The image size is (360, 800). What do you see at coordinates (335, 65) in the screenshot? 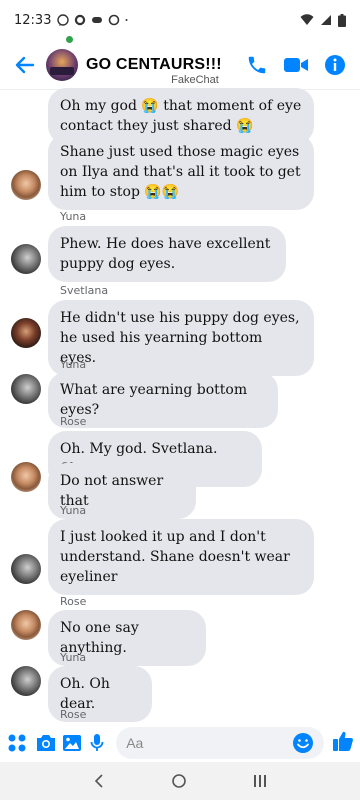
I see `info-icon` at bounding box center [335, 65].